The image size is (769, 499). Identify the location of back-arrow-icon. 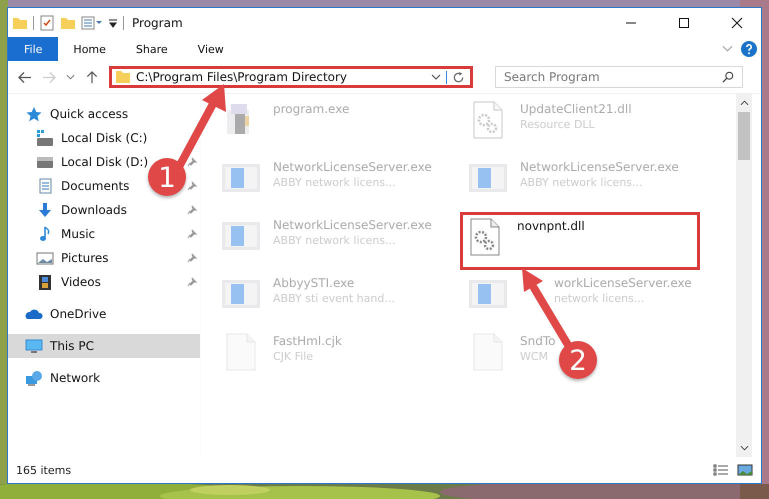
(25, 77).